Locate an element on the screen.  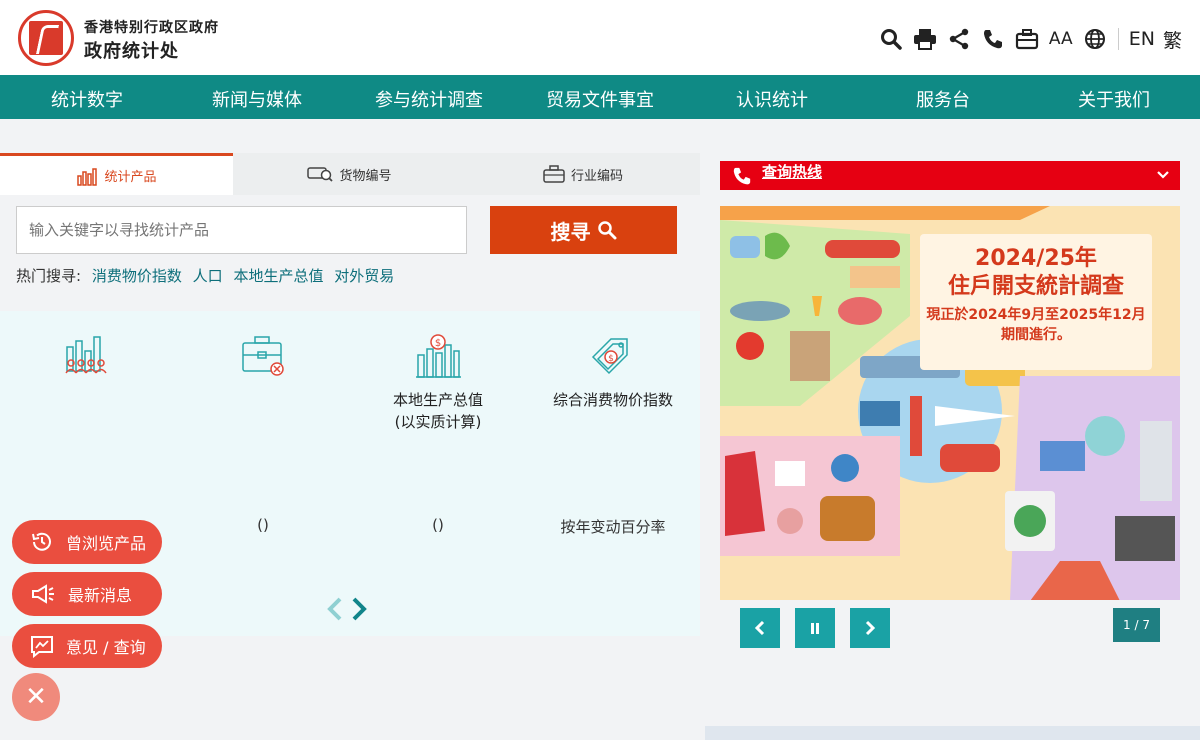
nav-item-learn: 认识统计 is located at coordinates (772, 99).